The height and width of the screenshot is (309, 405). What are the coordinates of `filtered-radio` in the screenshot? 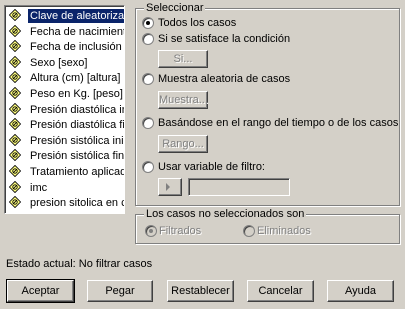 It's located at (151, 231).